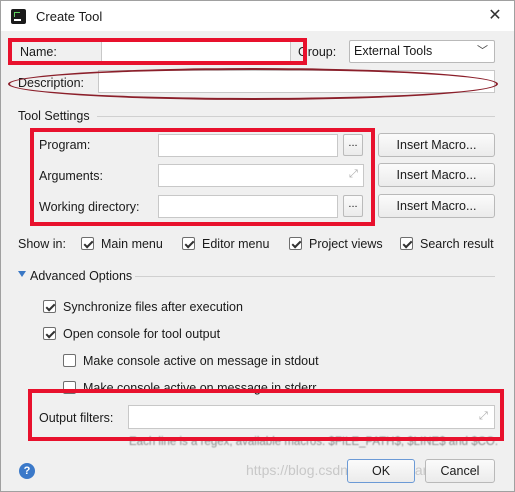 The height and width of the screenshot is (492, 515). I want to click on editor-menu-label: Editor menu, so click(236, 244).